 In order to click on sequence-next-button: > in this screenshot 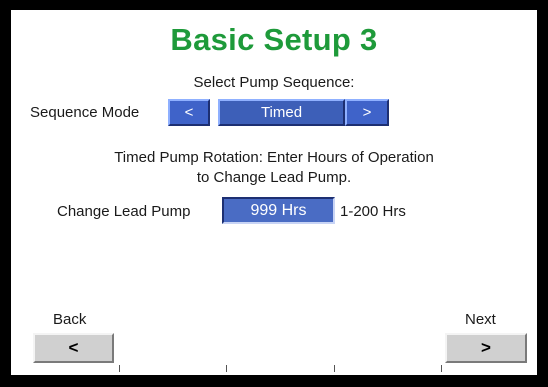, I will do `click(367, 112)`.